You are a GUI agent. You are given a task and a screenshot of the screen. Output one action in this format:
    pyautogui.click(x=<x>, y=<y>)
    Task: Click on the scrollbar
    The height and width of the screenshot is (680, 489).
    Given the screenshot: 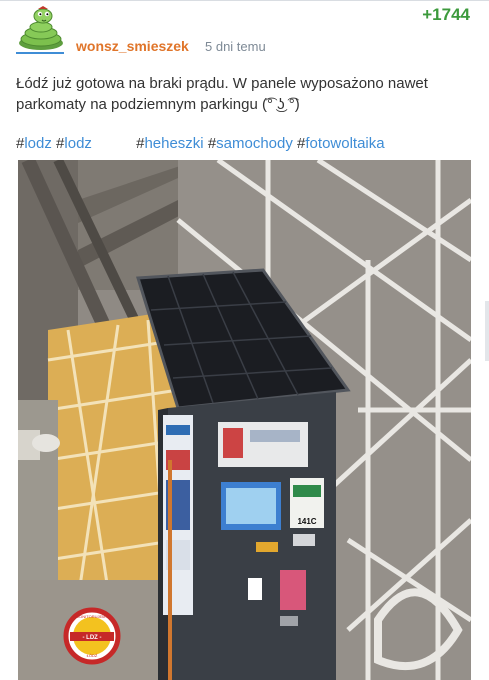 What is the action you would take?
    pyautogui.click(x=487, y=331)
    